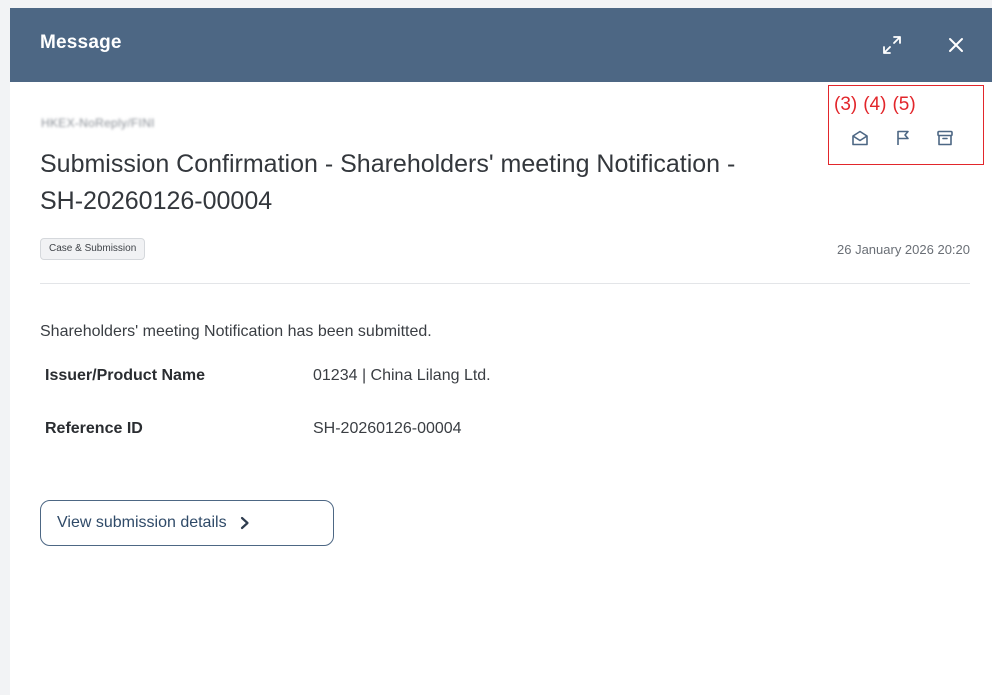  What do you see at coordinates (846, 104) in the screenshot?
I see `annotation-label-3: (3)` at bounding box center [846, 104].